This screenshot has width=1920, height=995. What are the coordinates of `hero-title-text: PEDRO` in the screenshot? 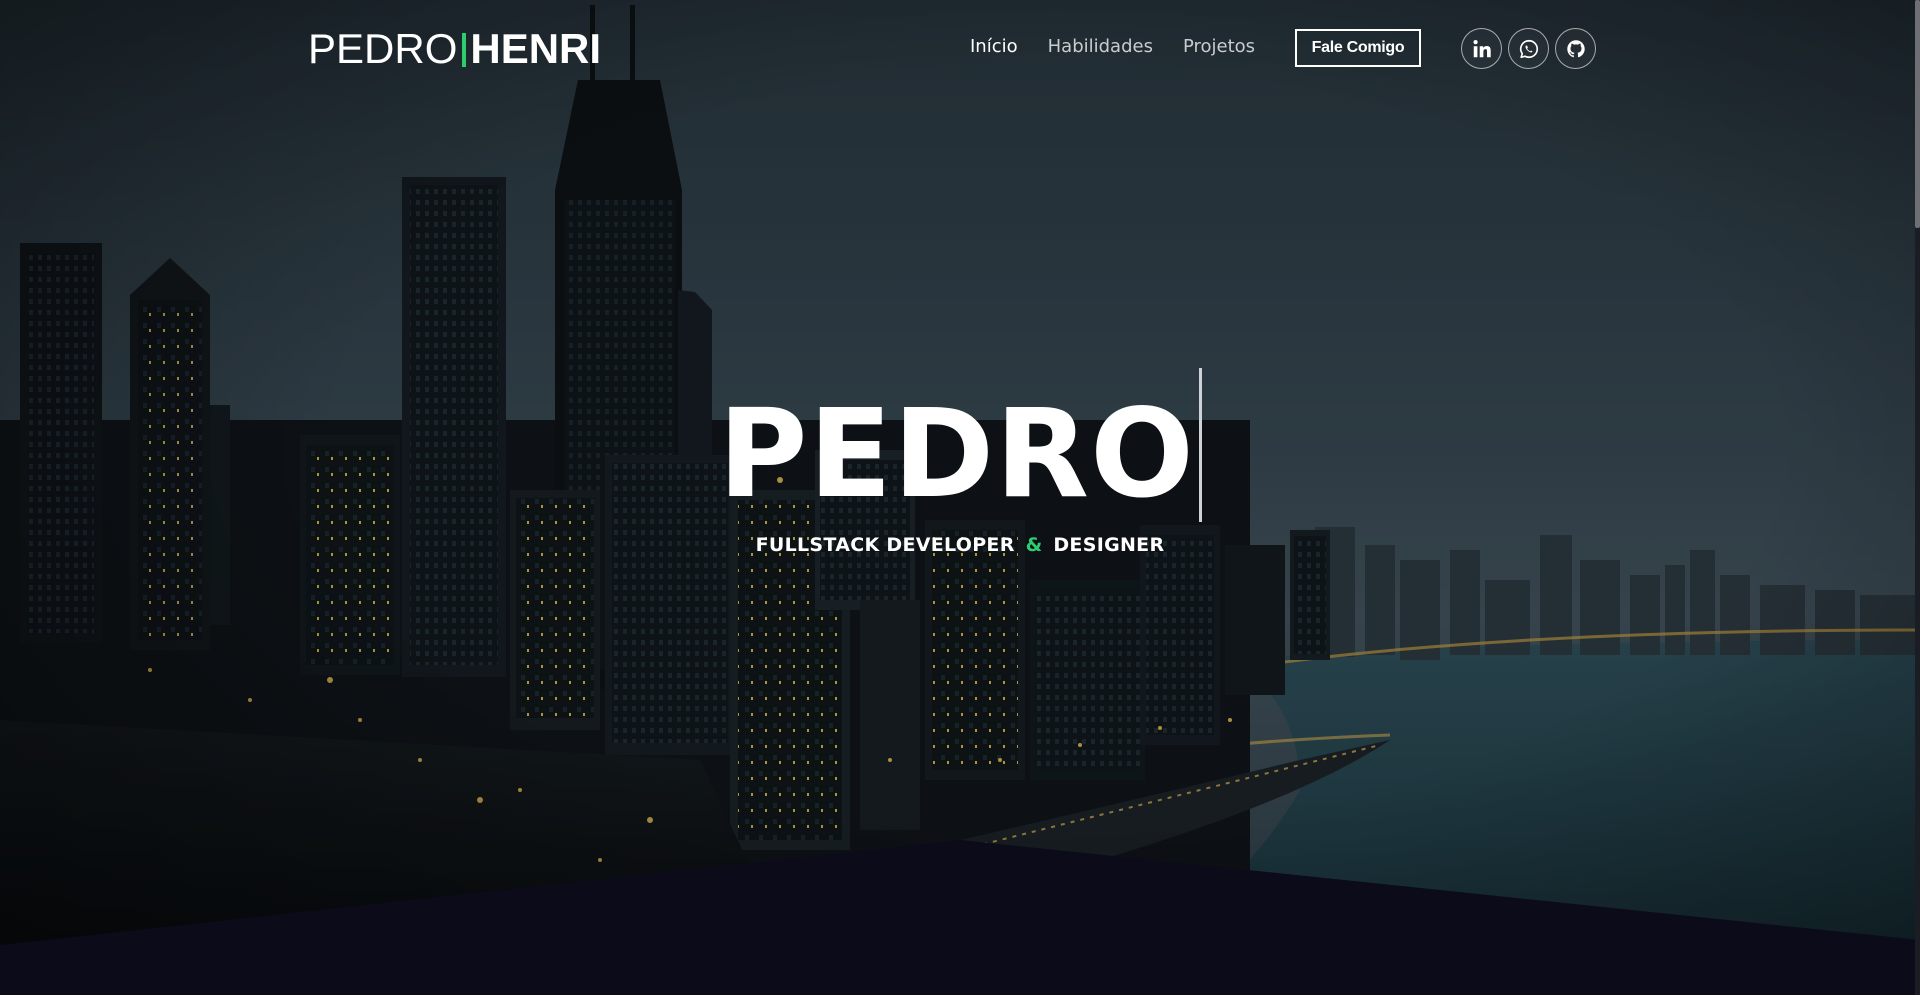 It's located at (956, 454).